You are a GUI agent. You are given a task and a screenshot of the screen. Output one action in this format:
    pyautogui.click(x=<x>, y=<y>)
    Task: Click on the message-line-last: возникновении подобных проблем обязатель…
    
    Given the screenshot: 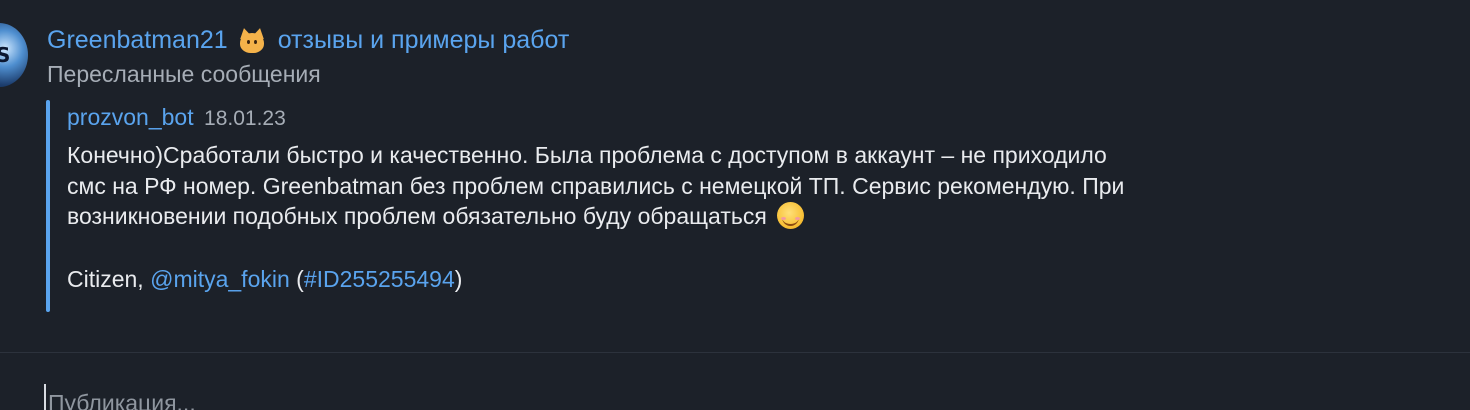 What is the action you would take?
    pyautogui.click(x=712, y=216)
    